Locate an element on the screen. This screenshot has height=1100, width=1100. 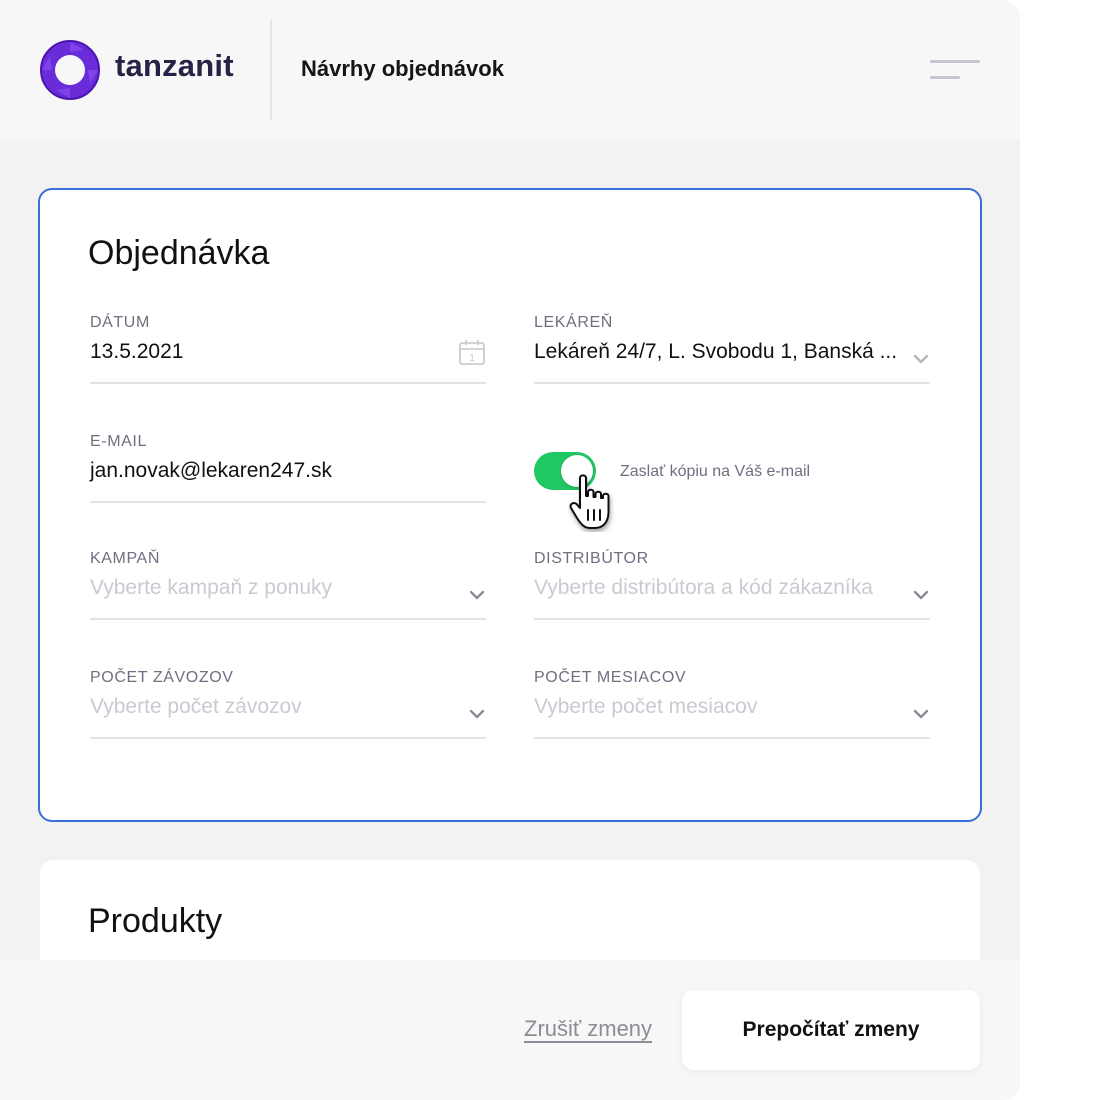
deliveries-select: POČET ZÁVOZOV Vyberte počet závozov is located at coordinates (288, 714).